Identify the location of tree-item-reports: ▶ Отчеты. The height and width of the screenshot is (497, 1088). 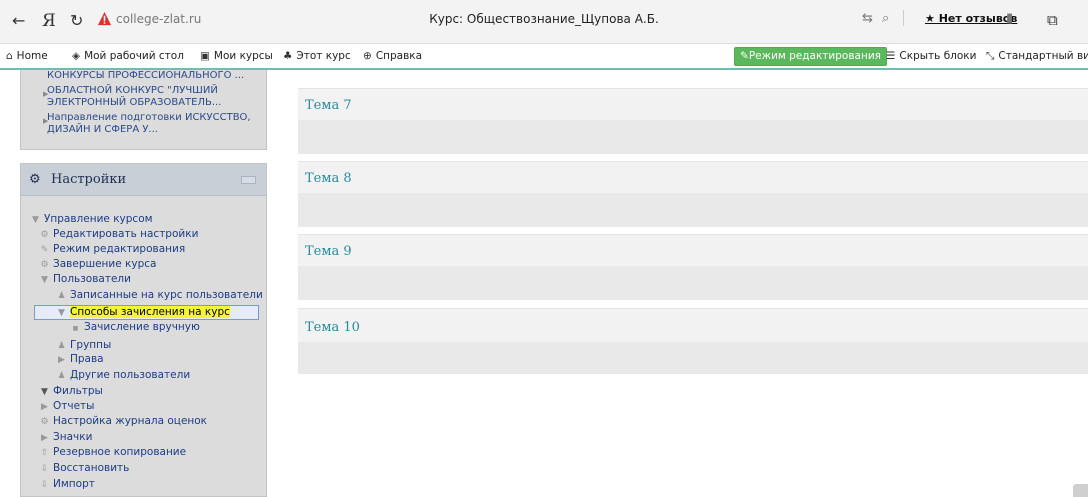
(66, 407).